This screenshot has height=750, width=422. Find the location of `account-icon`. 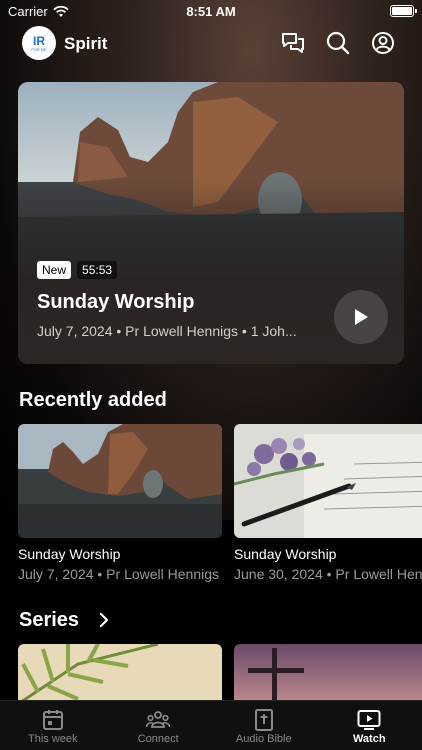

account-icon is located at coordinates (383, 43).